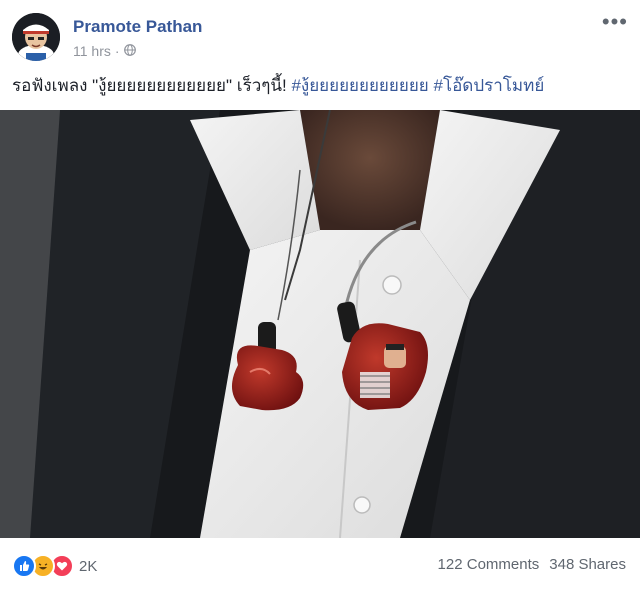 This screenshot has width=640, height=589. What do you see at coordinates (36, 37) in the screenshot?
I see `avatar` at bounding box center [36, 37].